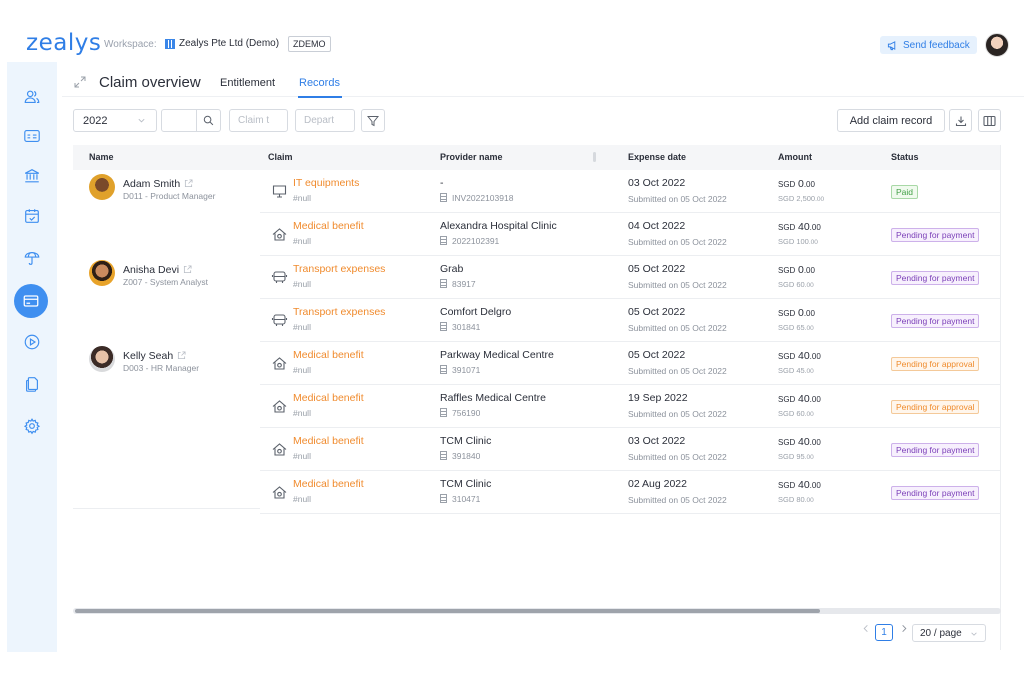  Describe the element at coordinates (466, 413) in the screenshot. I see `reference-number: 756190` at that location.